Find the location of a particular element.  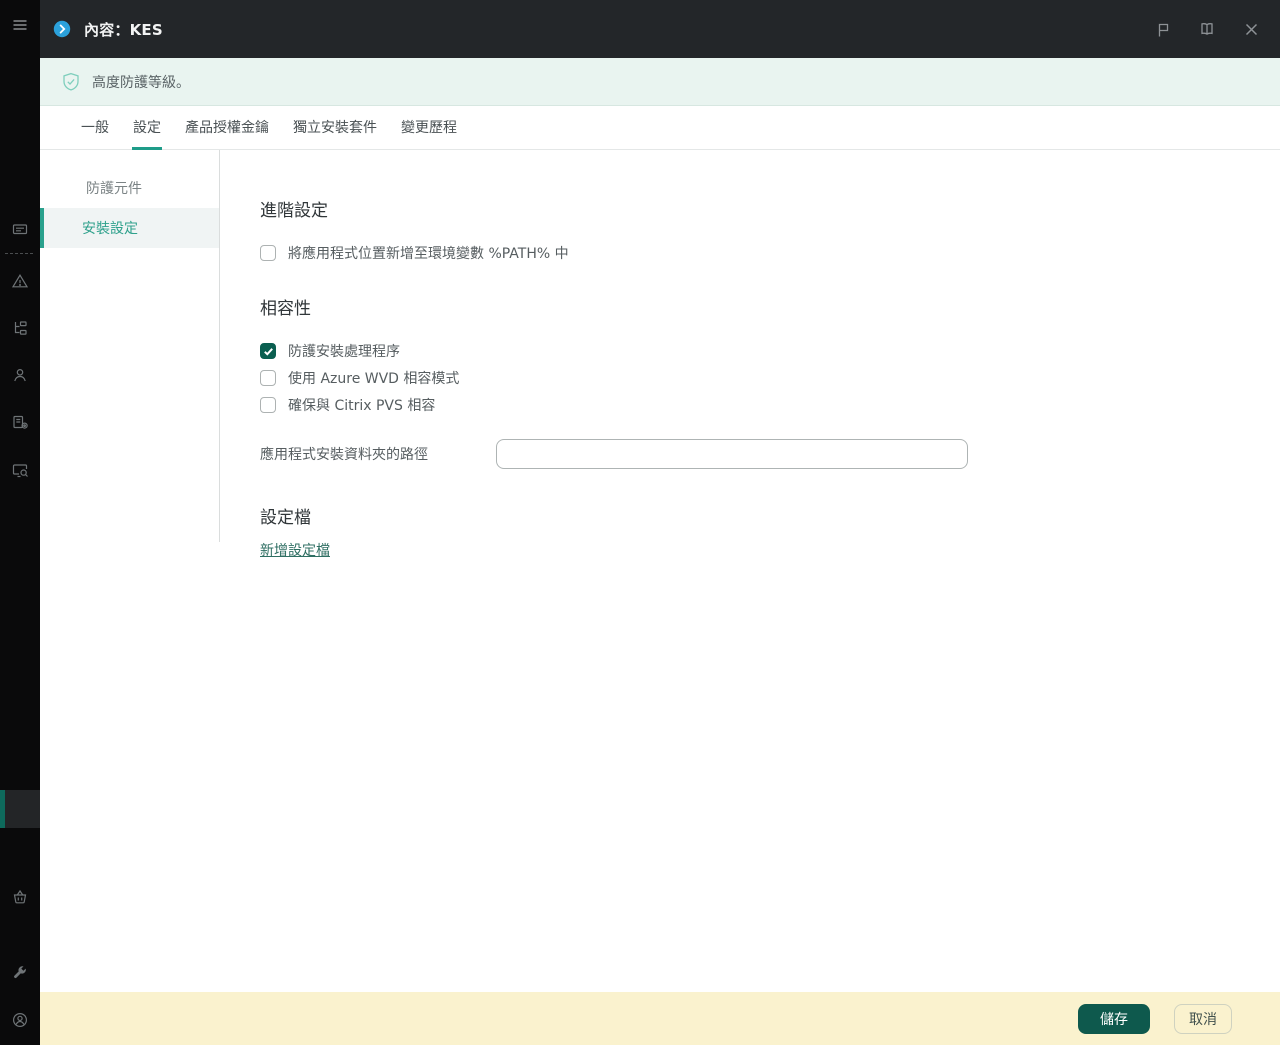

info-circle-icon is located at coordinates (62, 29).